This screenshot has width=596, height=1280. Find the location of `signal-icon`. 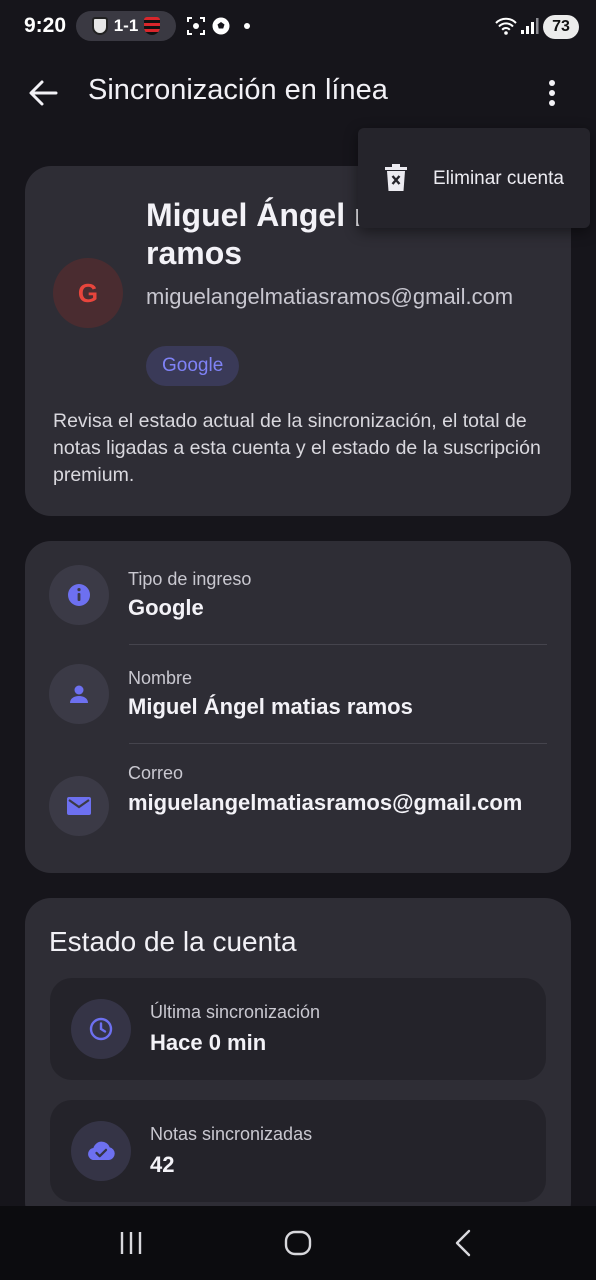

signal-icon is located at coordinates (530, 26).